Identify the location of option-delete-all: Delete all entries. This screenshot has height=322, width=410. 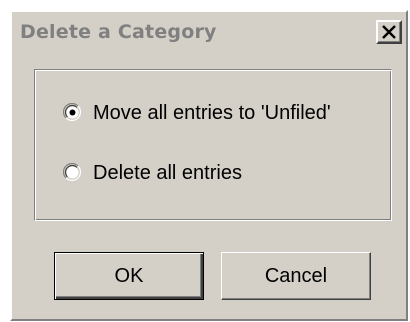
(152, 173).